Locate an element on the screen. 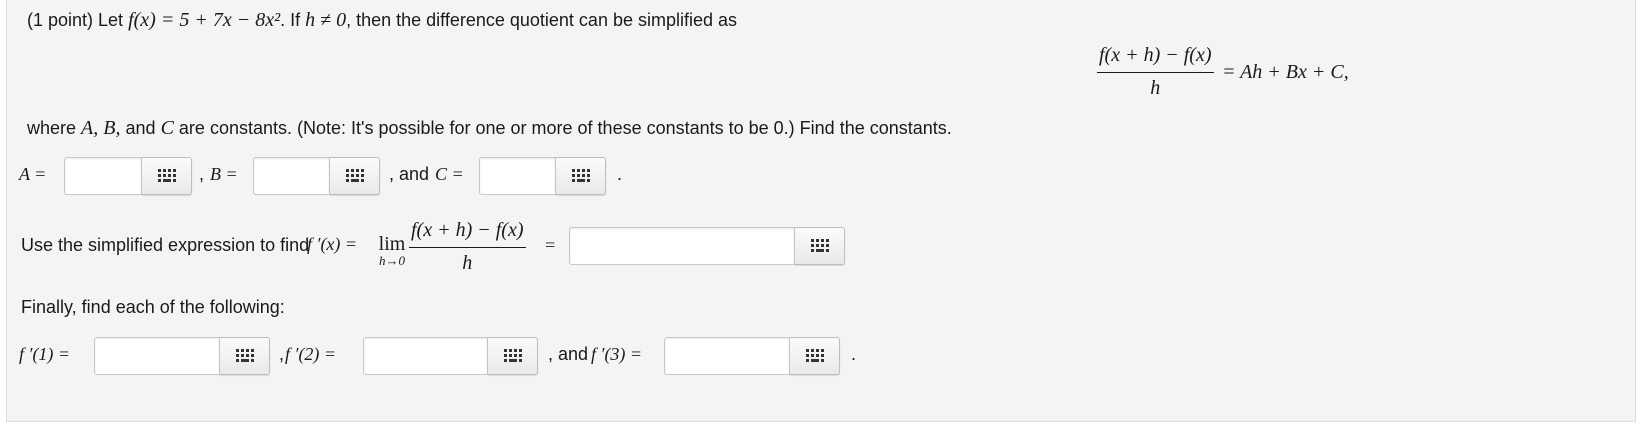  a-answer-group is located at coordinates (128, 176).